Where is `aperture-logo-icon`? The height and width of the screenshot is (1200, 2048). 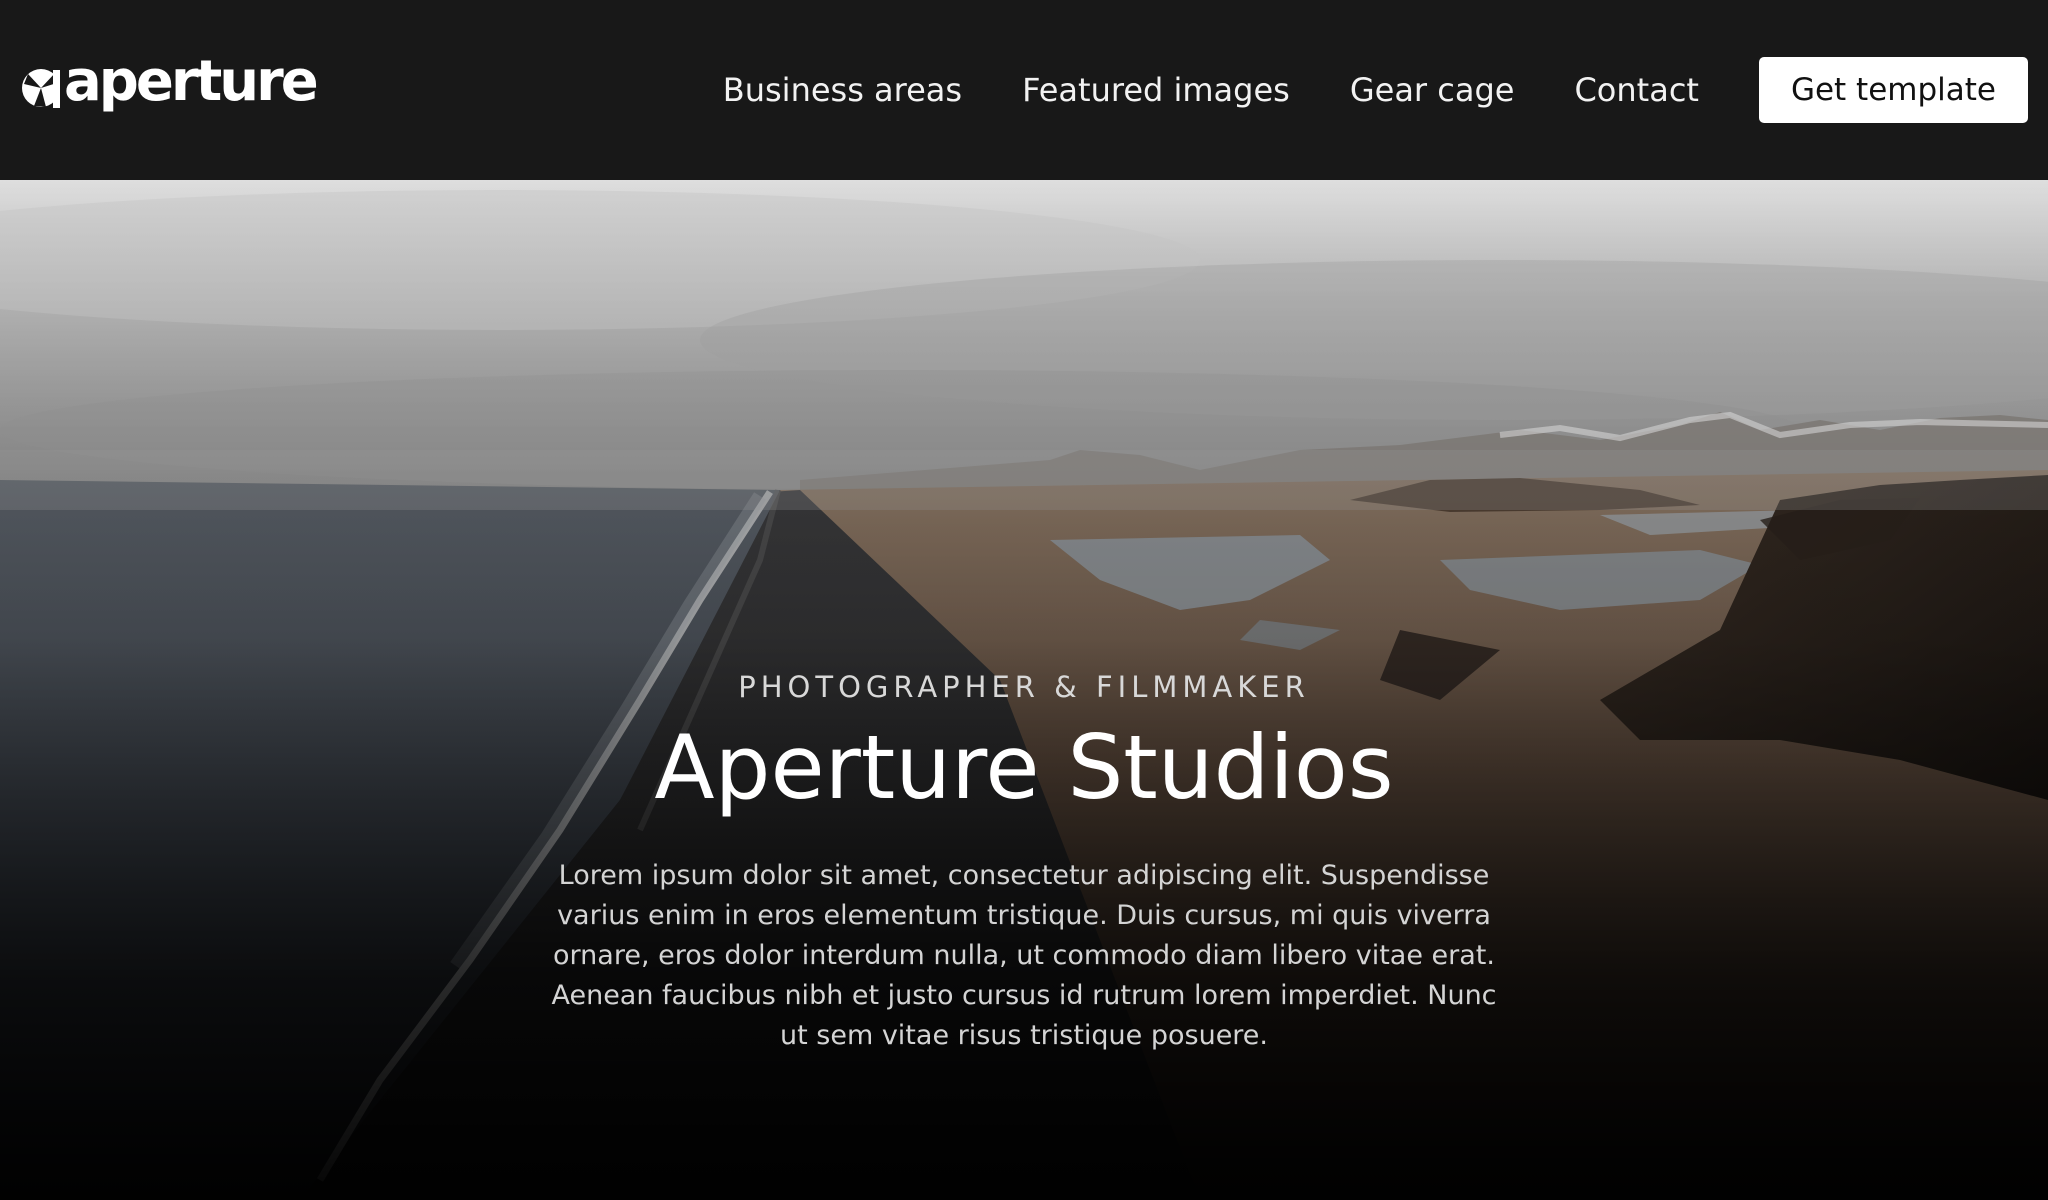 aperture-logo-icon is located at coordinates (41, 88).